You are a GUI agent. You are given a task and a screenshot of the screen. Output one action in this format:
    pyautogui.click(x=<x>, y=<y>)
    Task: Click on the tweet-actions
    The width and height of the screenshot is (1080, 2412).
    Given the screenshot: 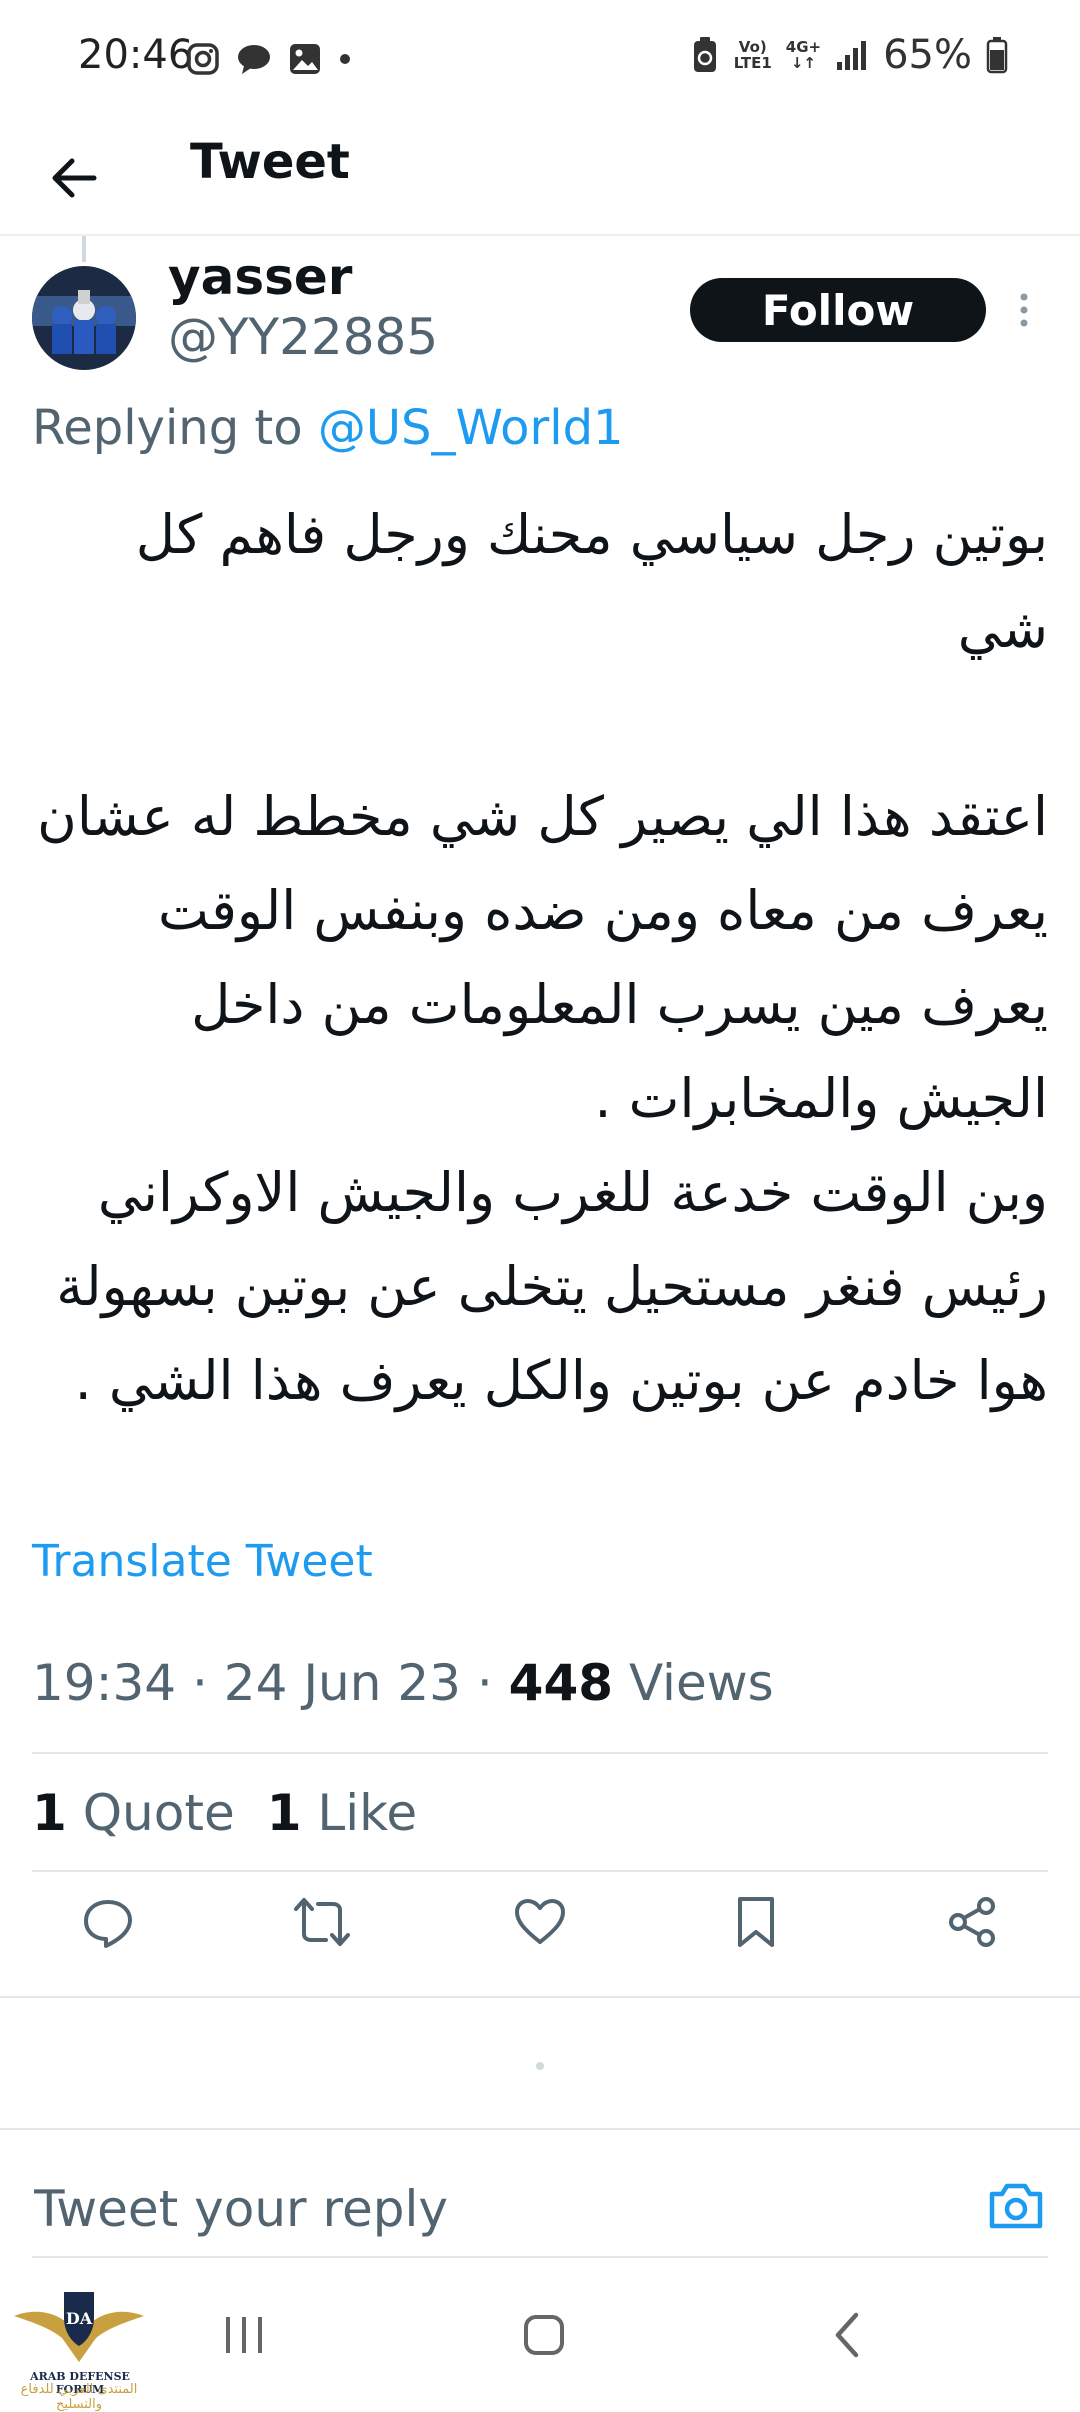 What is the action you would take?
    pyautogui.click(x=540, y=1935)
    